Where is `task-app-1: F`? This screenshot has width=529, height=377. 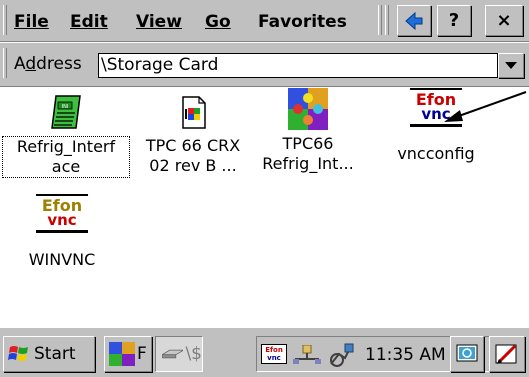
task-app-1: F is located at coordinates (128, 354).